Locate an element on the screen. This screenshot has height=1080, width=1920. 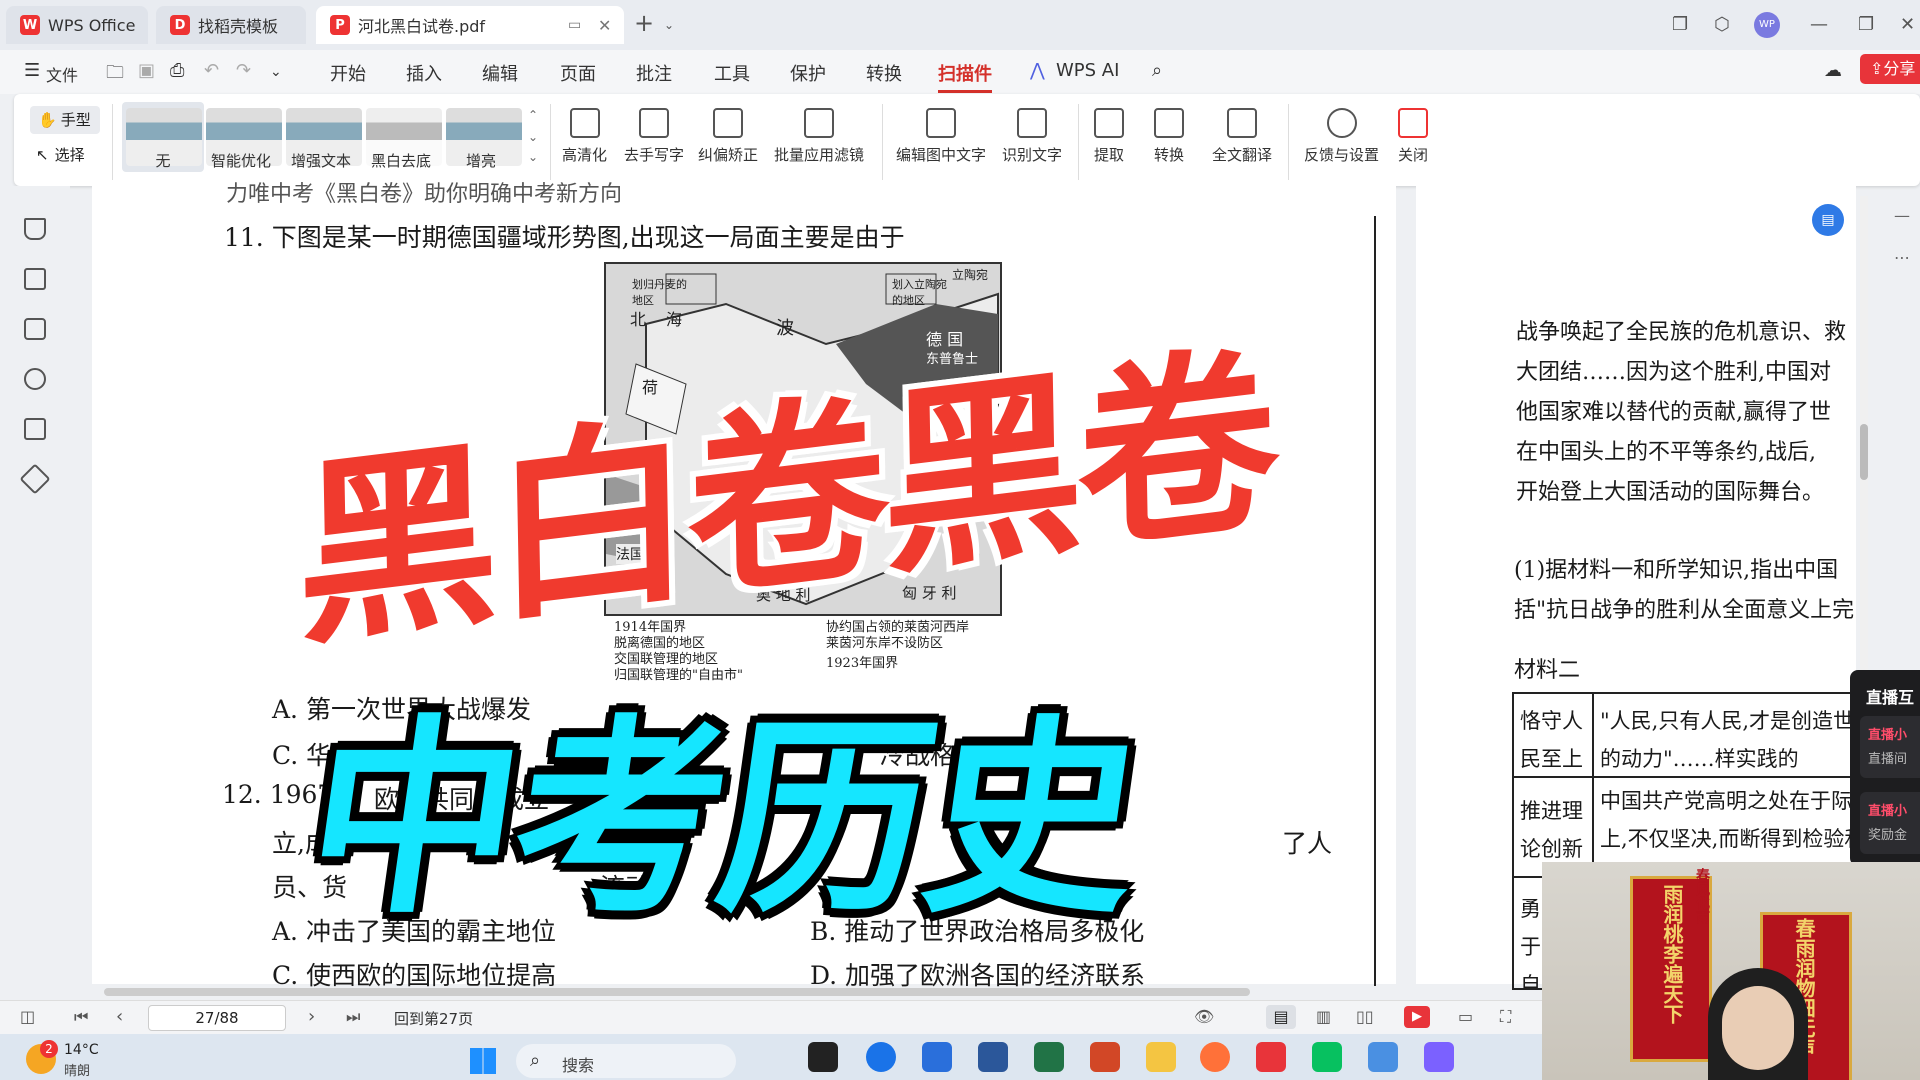
menu-start: 开始 is located at coordinates (348, 73).